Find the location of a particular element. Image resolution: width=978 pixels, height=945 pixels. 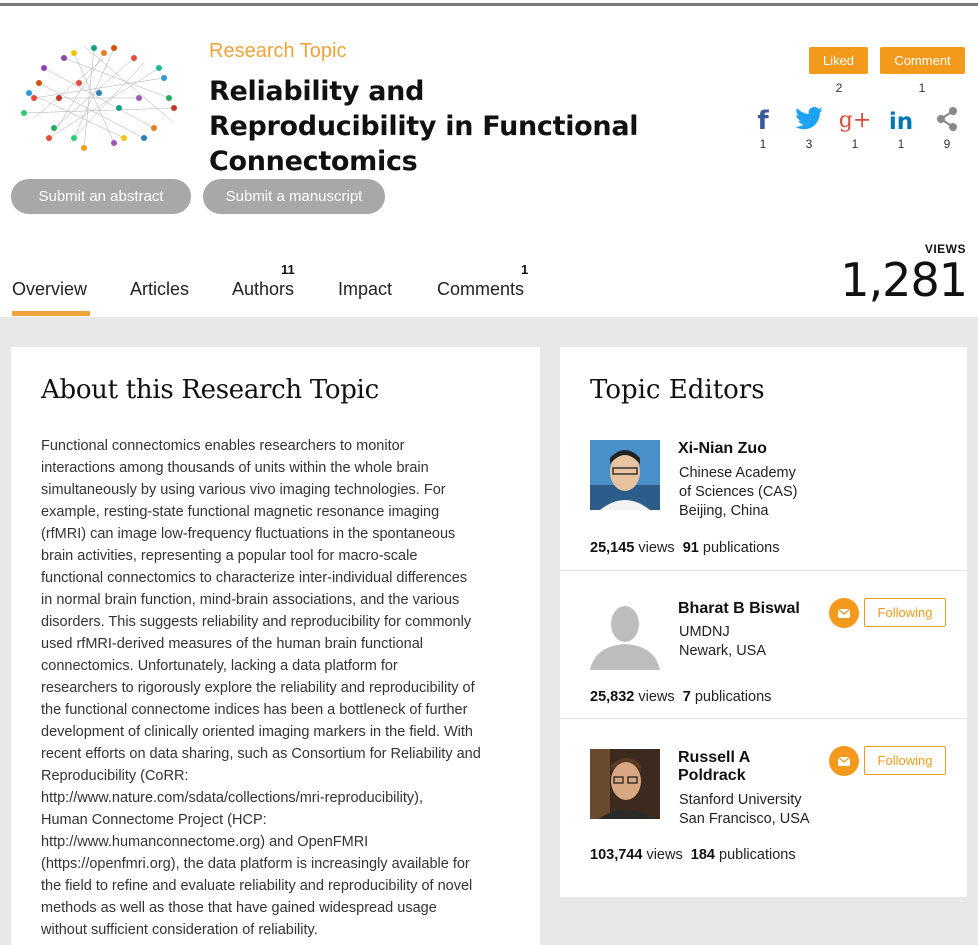

editor-publications: 184 is located at coordinates (702, 855).